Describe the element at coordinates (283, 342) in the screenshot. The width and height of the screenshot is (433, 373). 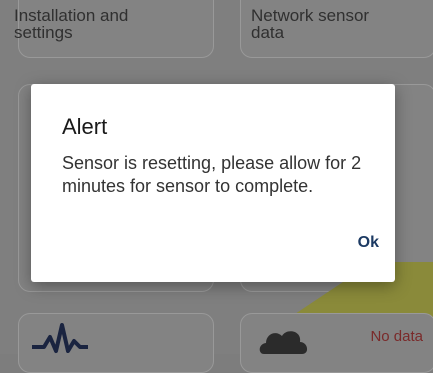
I see `cloud-icon` at that location.